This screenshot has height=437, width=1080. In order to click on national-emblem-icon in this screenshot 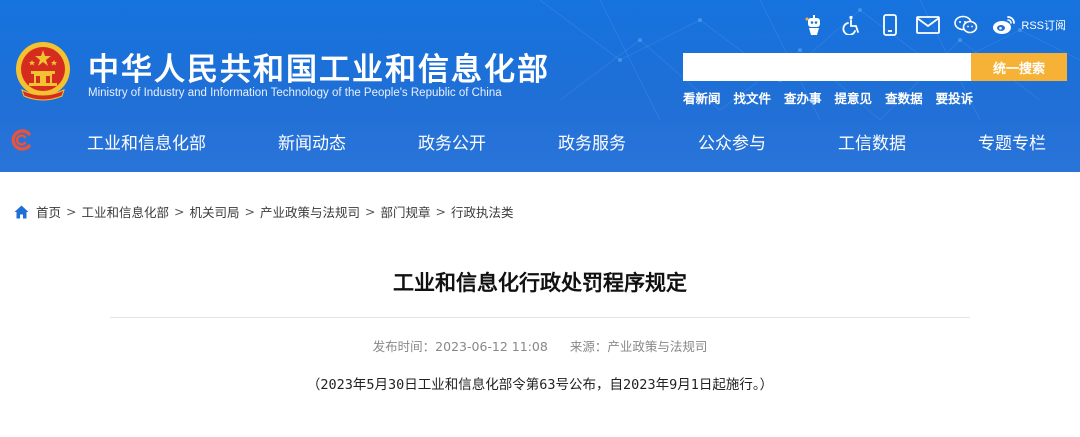, I will do `click(43, 71)`.